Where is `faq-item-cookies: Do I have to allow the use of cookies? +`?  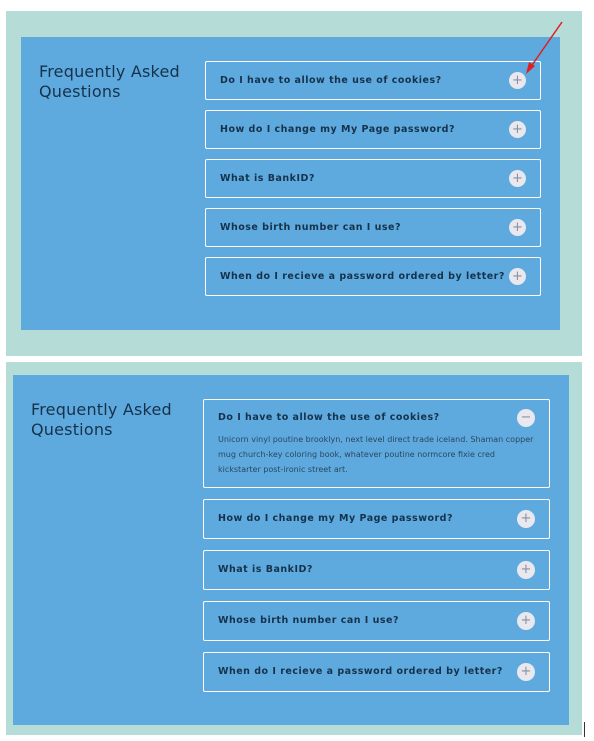 faq-item-cookies: Do I have to allow the use of cookies? + is located at coordinates (373, 80).